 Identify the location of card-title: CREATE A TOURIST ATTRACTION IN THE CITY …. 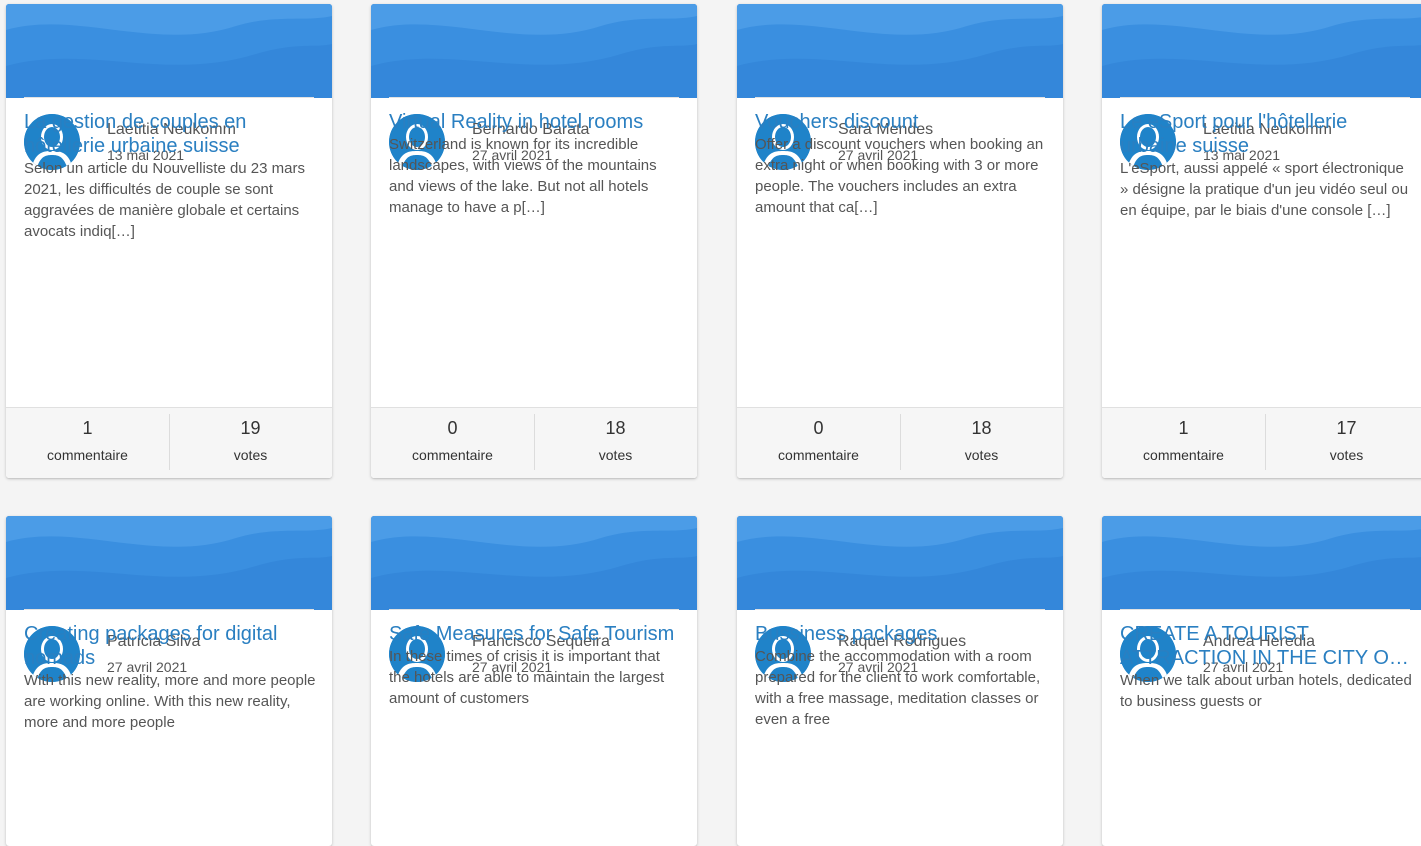
(1267, 646).